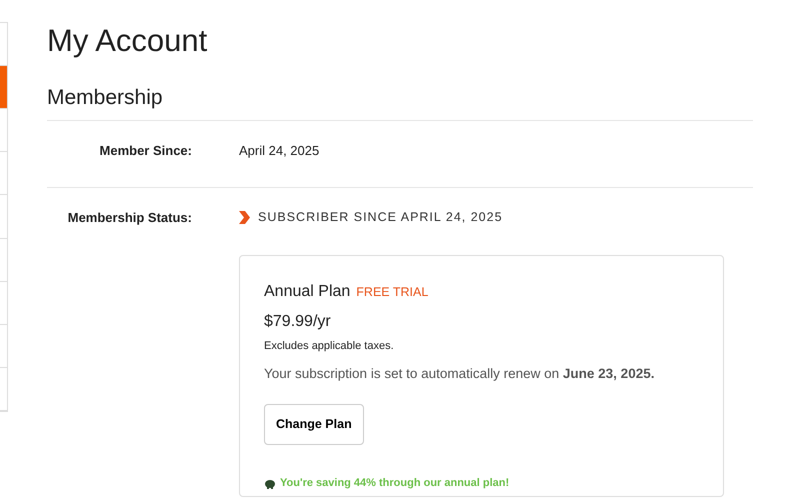  I want to click on sidebar-item, so click(3, 88).